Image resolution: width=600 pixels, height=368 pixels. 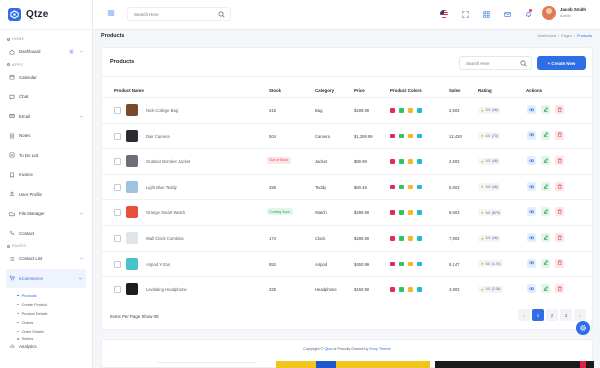 What do you see at coordinates (165, 238) in the screenshot?
I see `product-name: Wall Clock Combina` at bounding box center [165, 238].